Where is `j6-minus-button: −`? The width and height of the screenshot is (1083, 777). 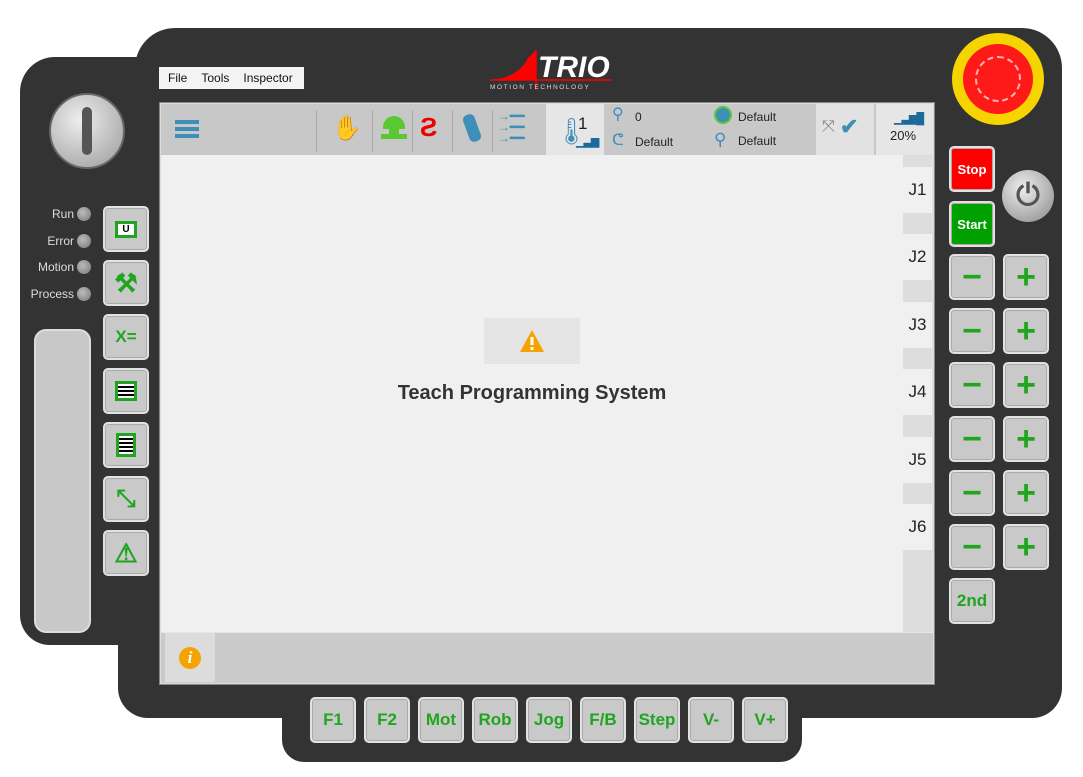
j6-minus-button: − is located at coordinates (972, 547).